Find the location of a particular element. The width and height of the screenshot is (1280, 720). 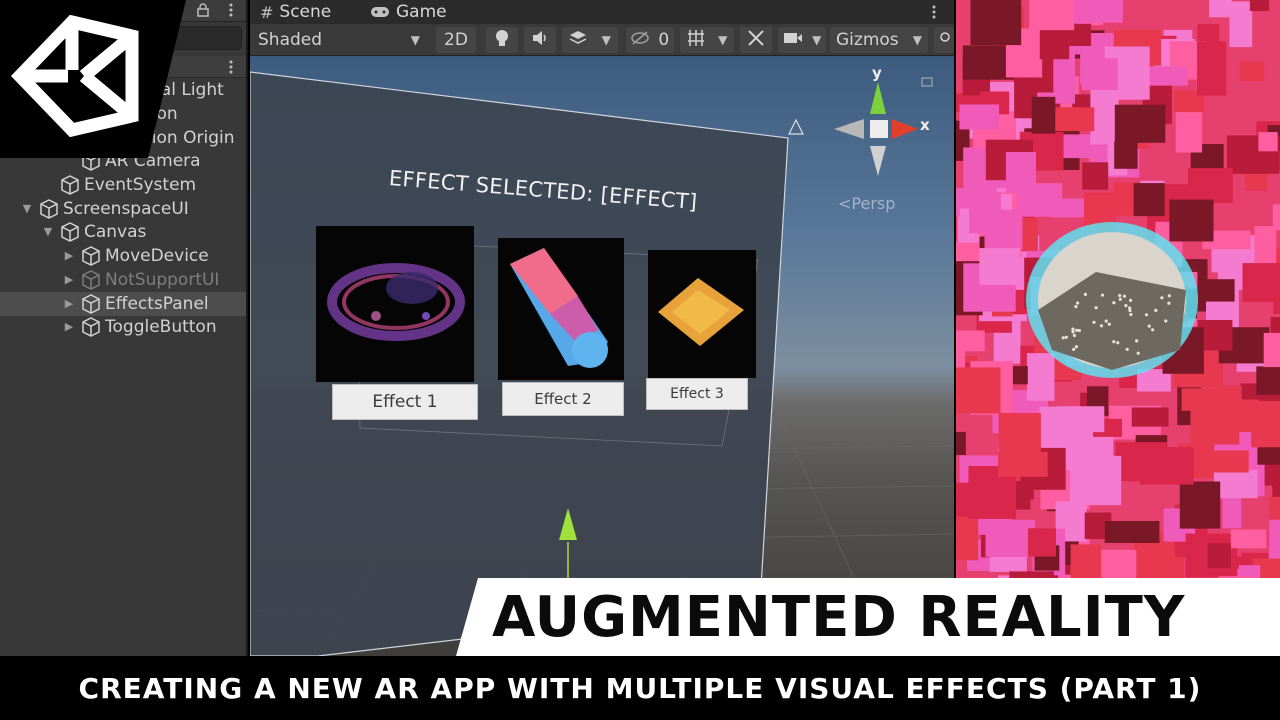

effect-2-label: Effect 2 is located at coordinates (563, 399).